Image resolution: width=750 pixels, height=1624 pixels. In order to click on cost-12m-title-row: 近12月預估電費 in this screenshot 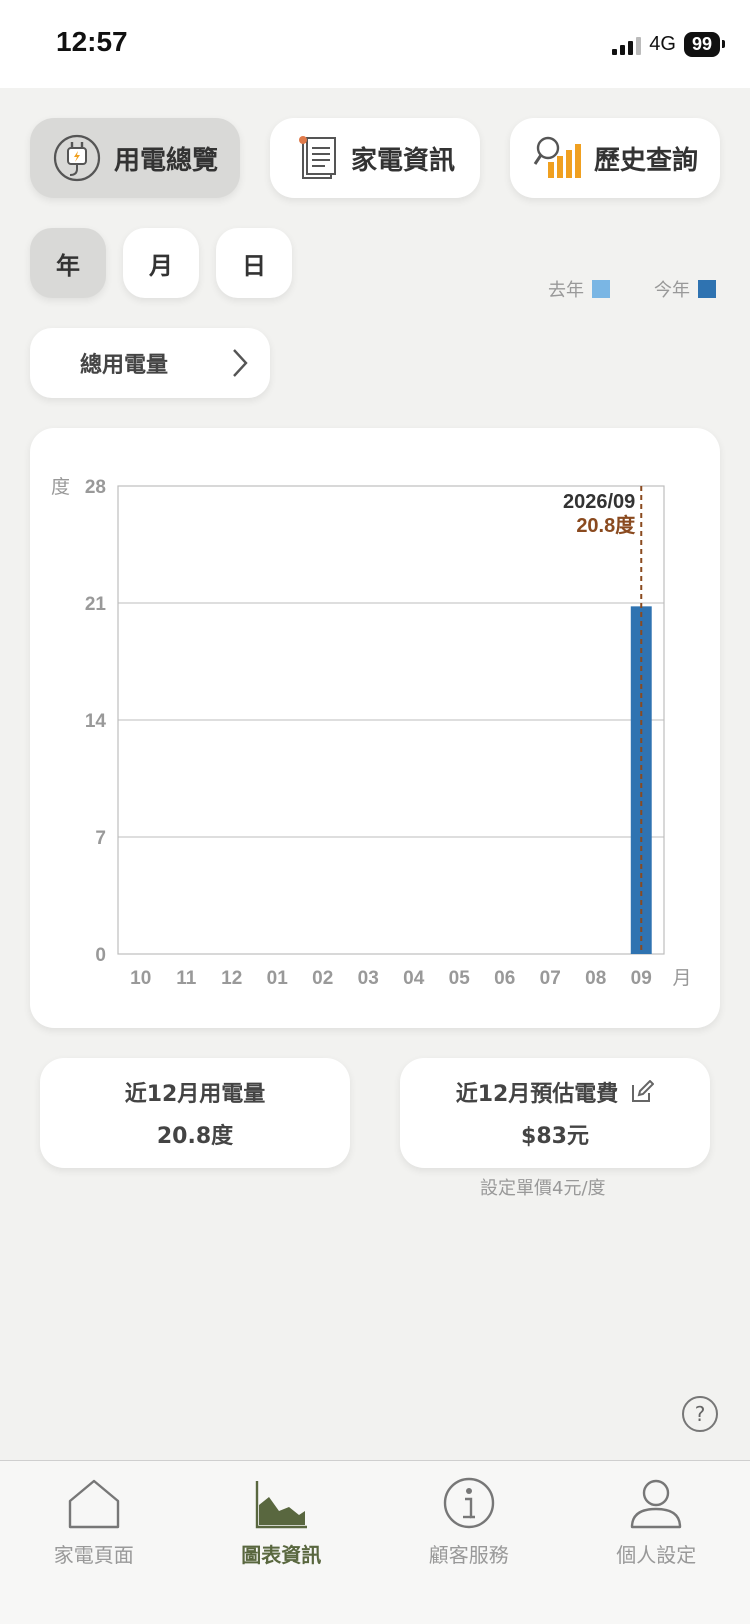, I will do `click(555, 1092)`.